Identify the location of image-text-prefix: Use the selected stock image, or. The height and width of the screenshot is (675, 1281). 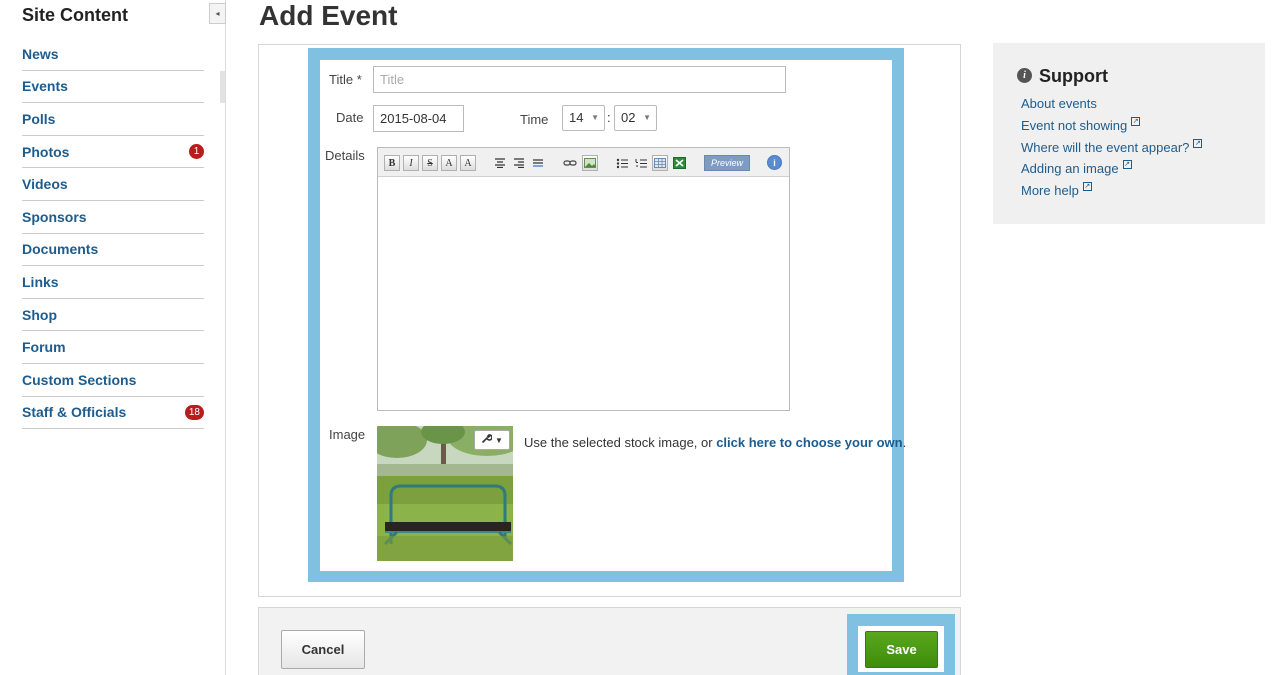
(620, 442).